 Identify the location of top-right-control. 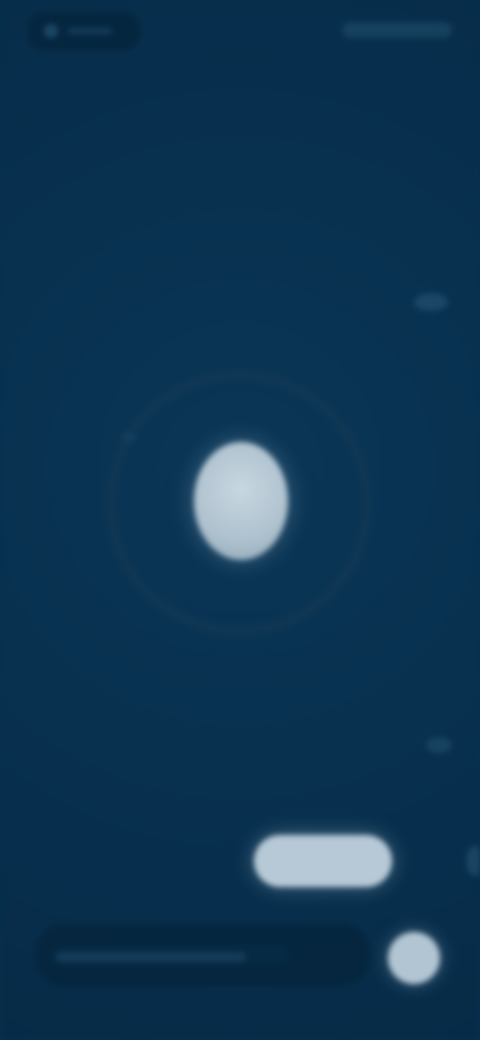
(397, 30).